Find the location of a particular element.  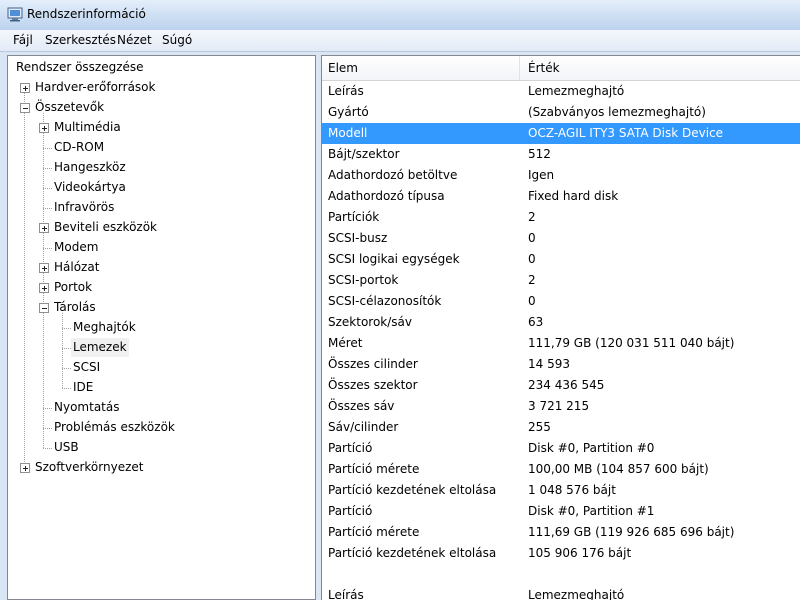

column-header-element: Elem is located at coordinates (343, 68).